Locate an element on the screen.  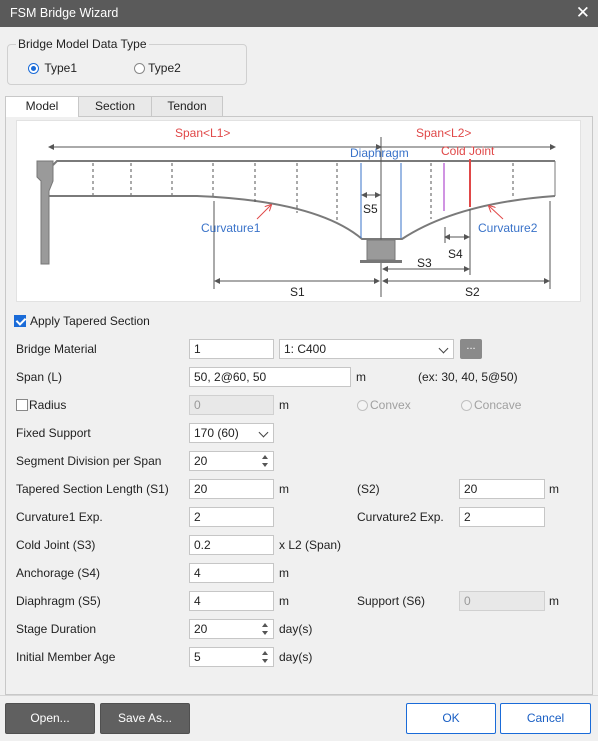
curvature1-label: Curvature1 is located at coordinates (231, 228).